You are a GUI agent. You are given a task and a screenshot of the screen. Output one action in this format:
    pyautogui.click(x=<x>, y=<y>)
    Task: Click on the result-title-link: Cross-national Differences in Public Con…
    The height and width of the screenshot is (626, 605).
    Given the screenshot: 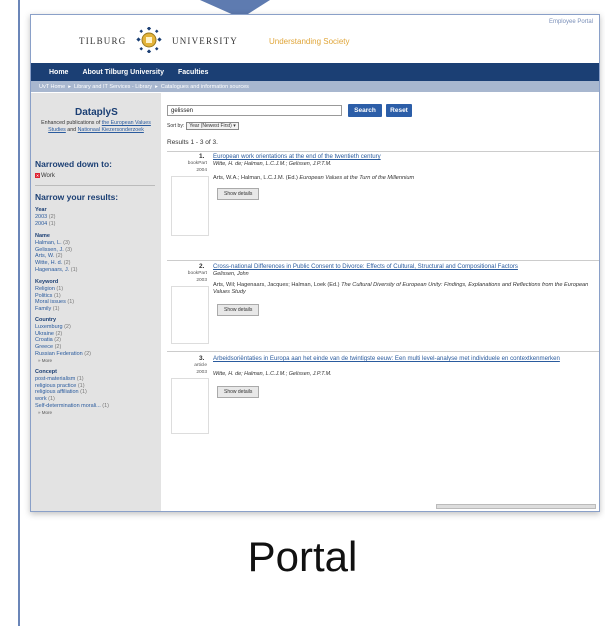 What is the action you would take?
    pyautogui.click(x=405, y=266)
    